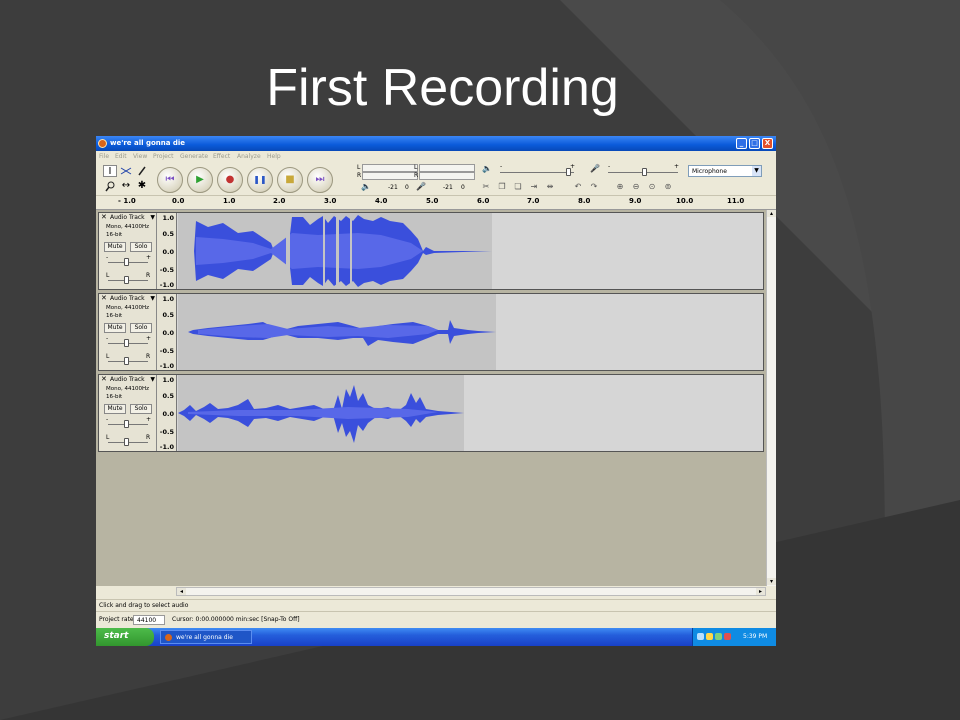 The height and width of the screenshot is (720, 960). Describe the element at coordinates (436, 143) in the screenshot. I see `window-titlebar: we're all gonna die _ □ X` at that location.